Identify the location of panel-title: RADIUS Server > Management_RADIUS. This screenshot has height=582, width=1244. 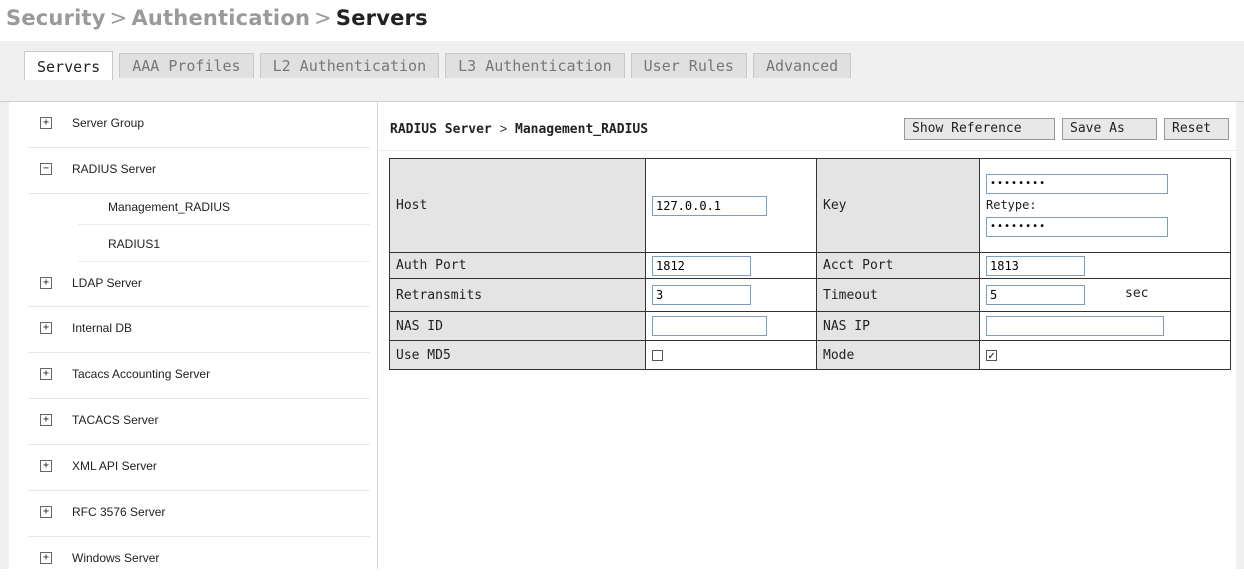
(519, 129).